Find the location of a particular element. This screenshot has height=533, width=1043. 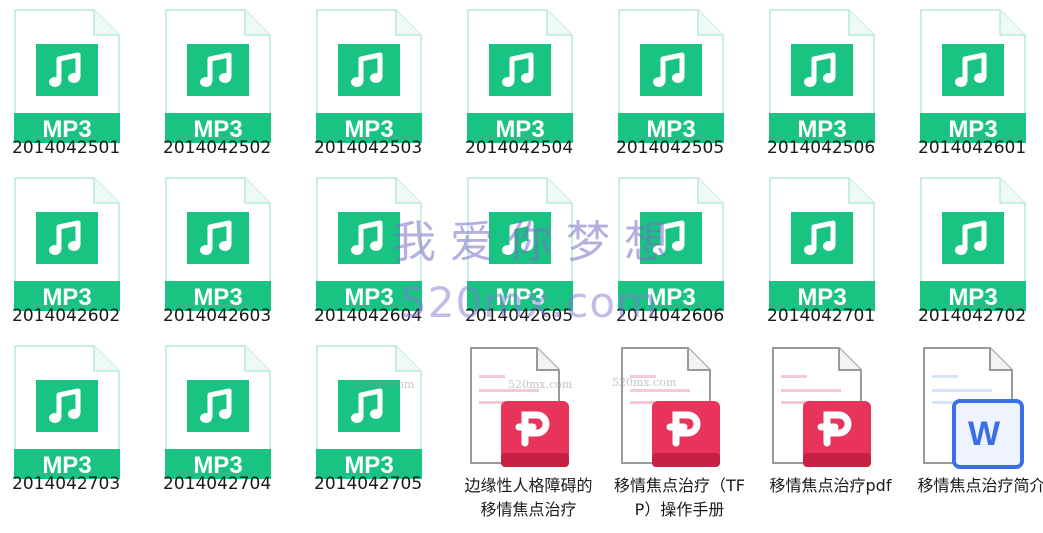

file-name-label: 2014042702 is located at coordinates (972, 316).